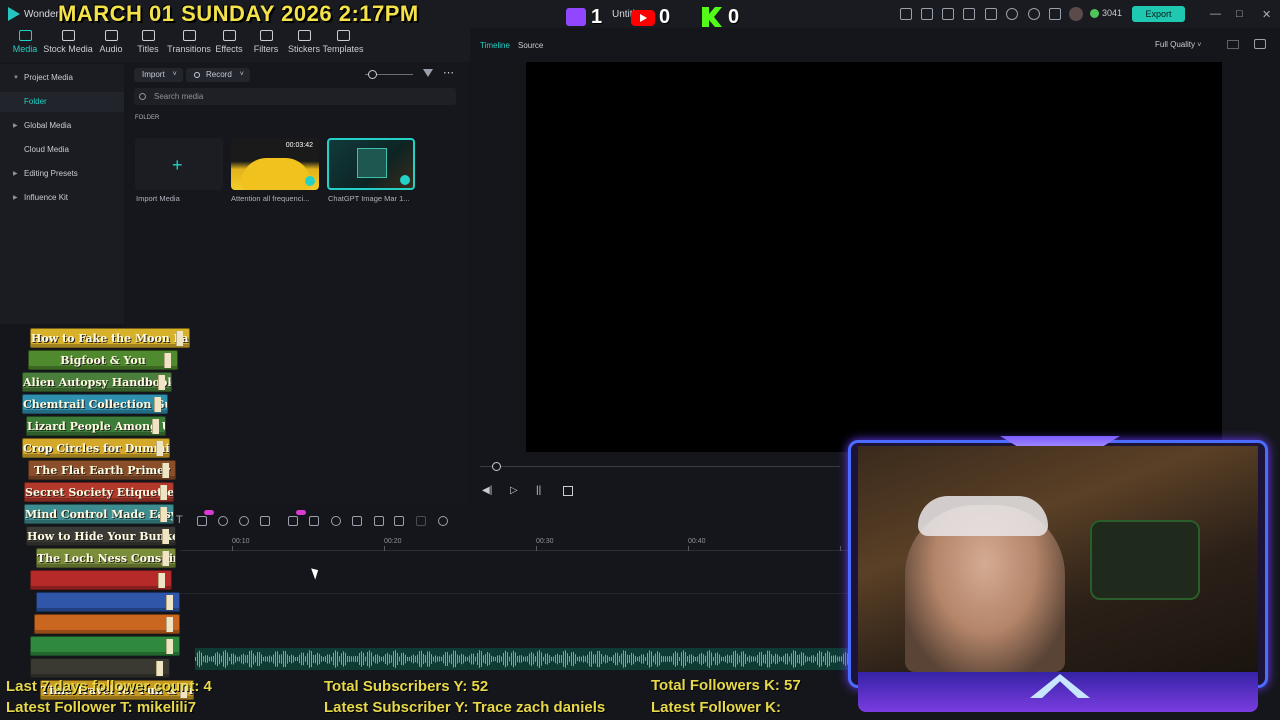 This screenshot has width=1280, height=720. What do you see at coordinates (1012, 14) in the screenshot?
I see `cloud-icon` at bounding box center [1012, 14].